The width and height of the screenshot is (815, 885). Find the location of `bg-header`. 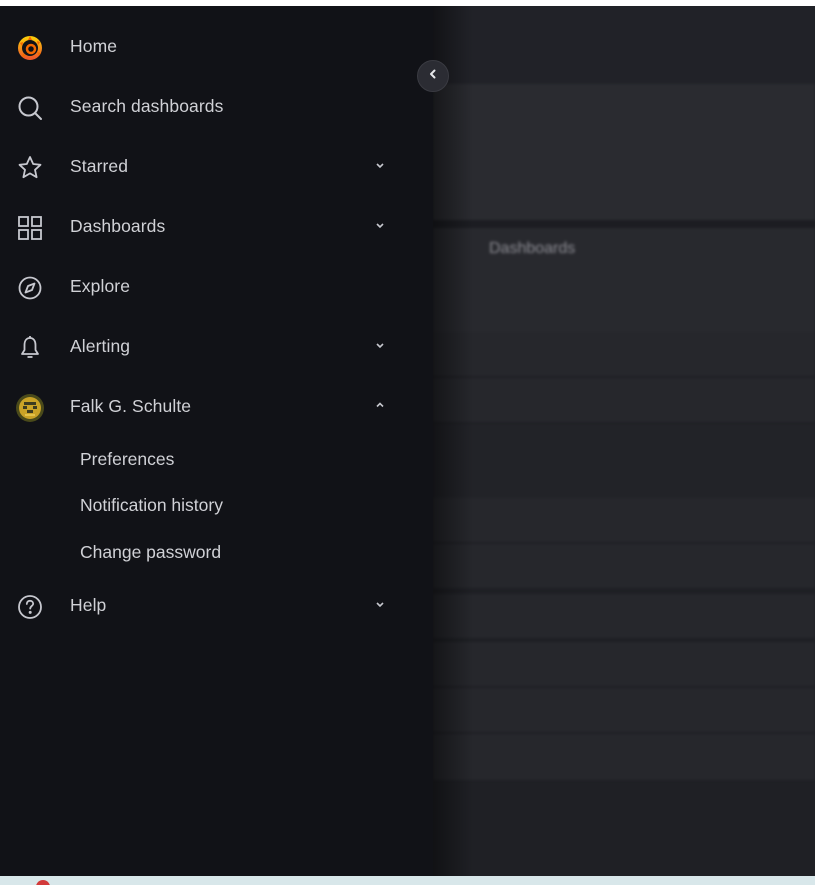

bg-header is located at coordinates (624, 45).